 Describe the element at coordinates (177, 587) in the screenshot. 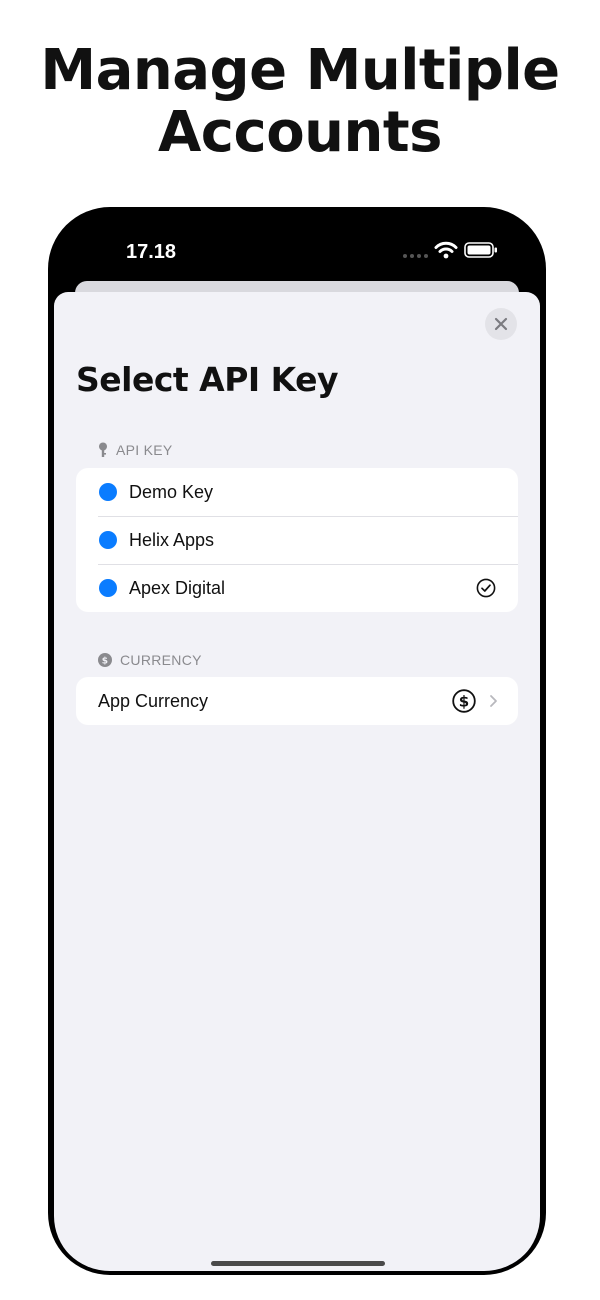

I see `list-item-label: Apex Digital` at that location.